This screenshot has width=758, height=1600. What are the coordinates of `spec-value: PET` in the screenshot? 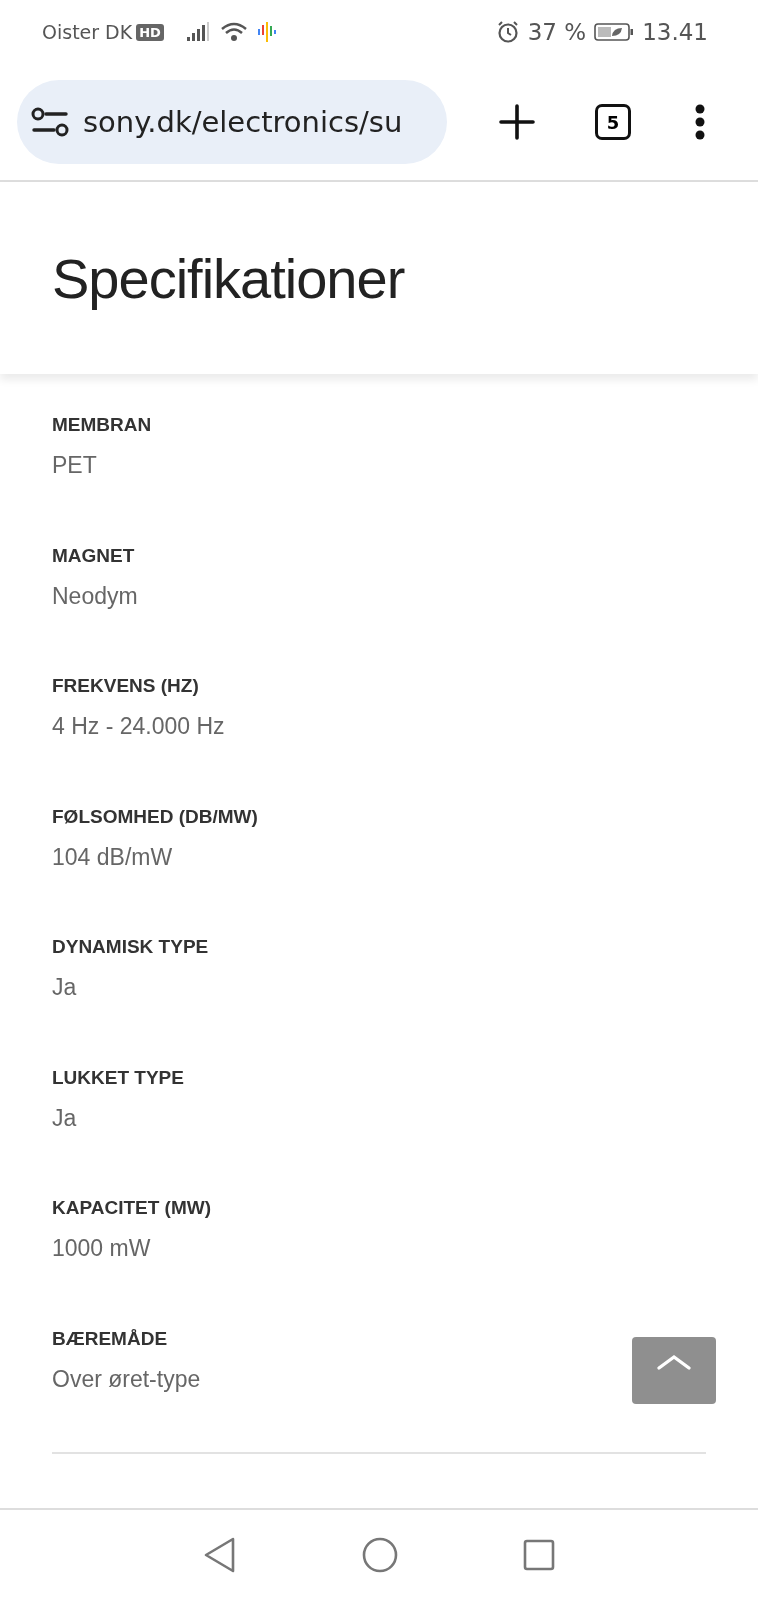 It's located at (75, 465).